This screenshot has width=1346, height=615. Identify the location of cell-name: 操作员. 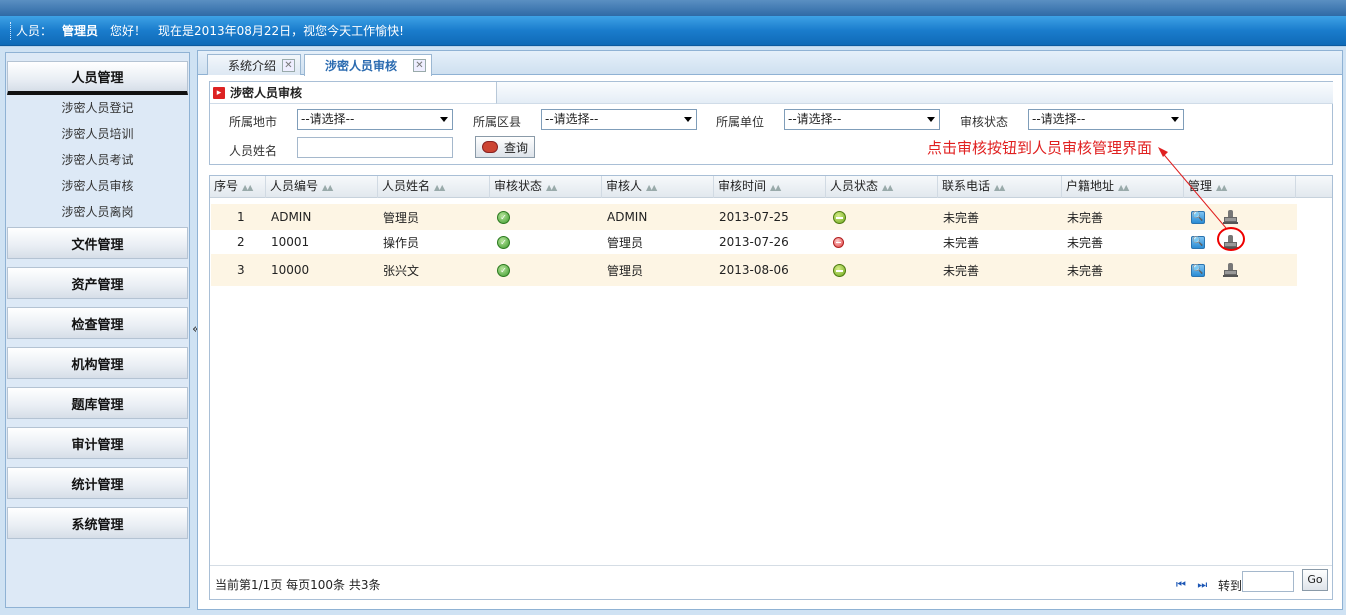
(401, 242).